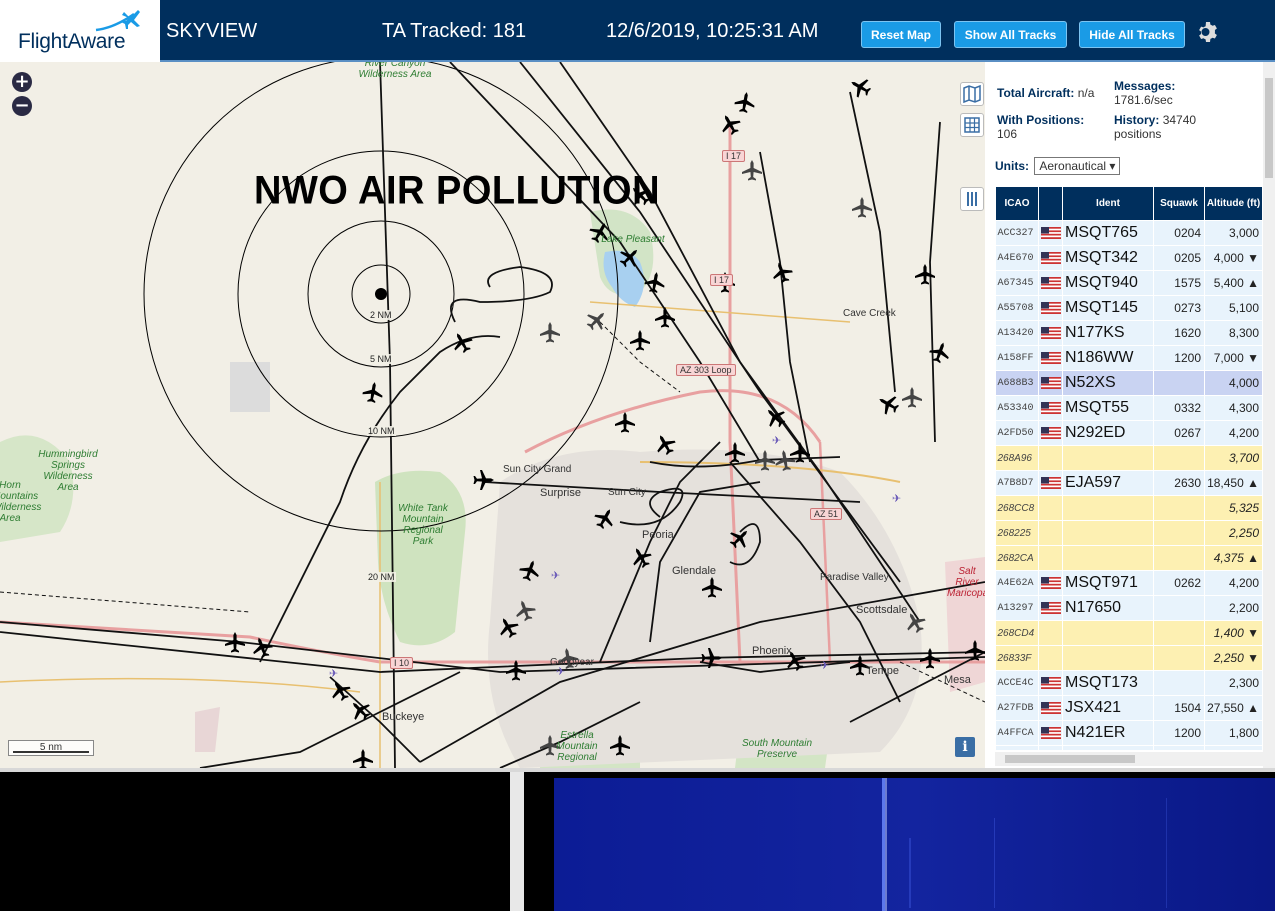  I want to click on reset-map-button: Reset Map, so click(901, 34).